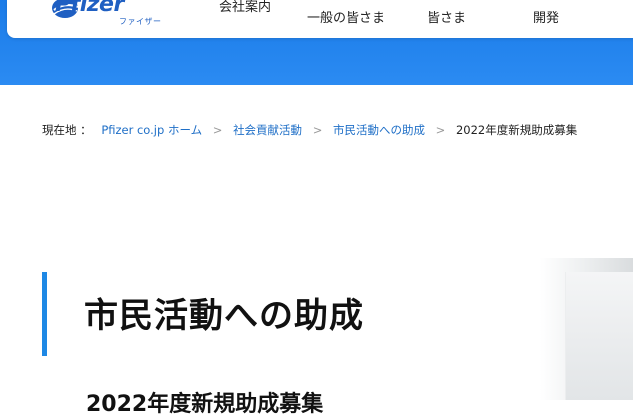  What do you see at coordinates (89, 8) in the screenshot?
I see `logo-wordmark: Pfizer` at bounding box center [89, 8].